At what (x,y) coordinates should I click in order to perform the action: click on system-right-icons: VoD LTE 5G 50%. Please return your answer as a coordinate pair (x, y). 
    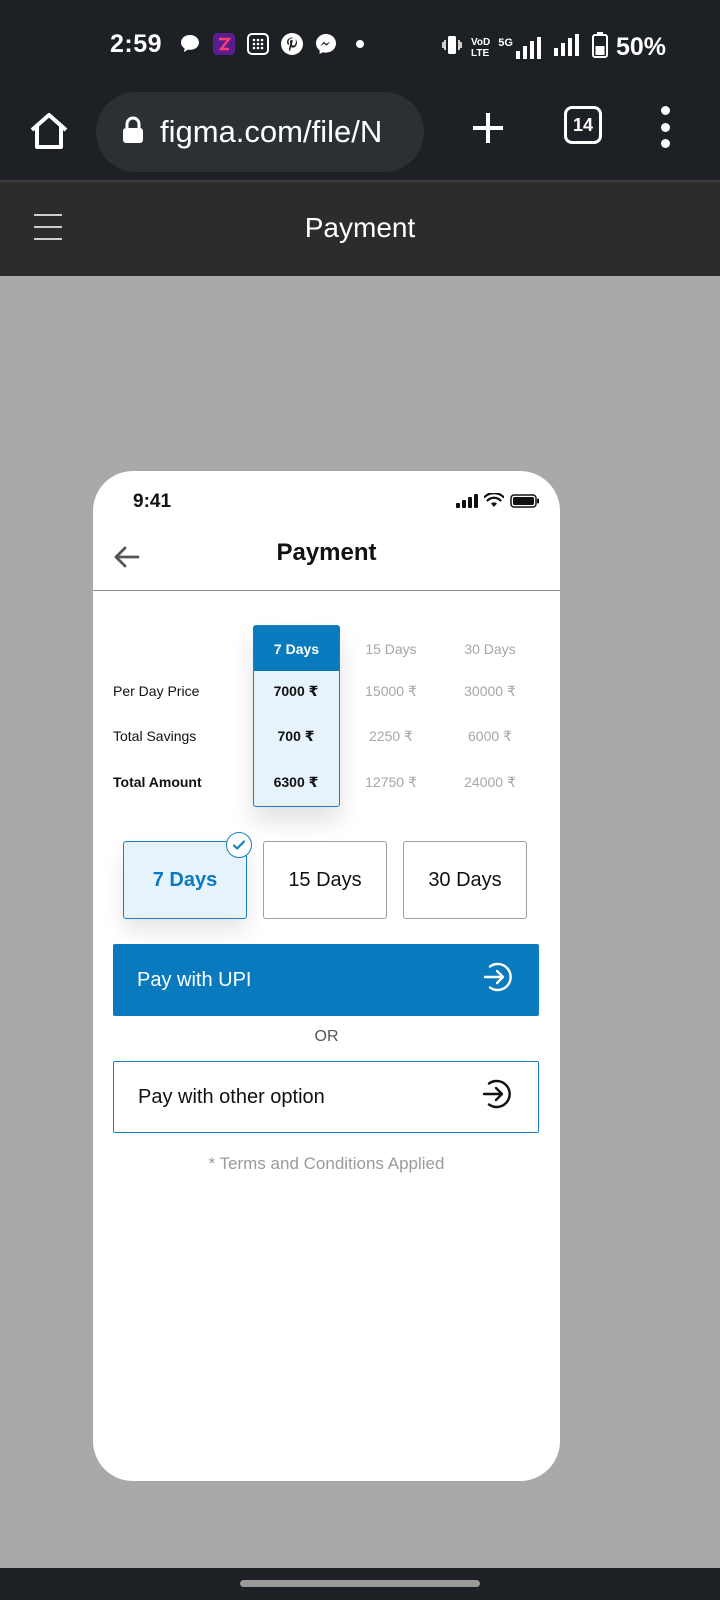
    Looking at the image, I should click on (553, 47).